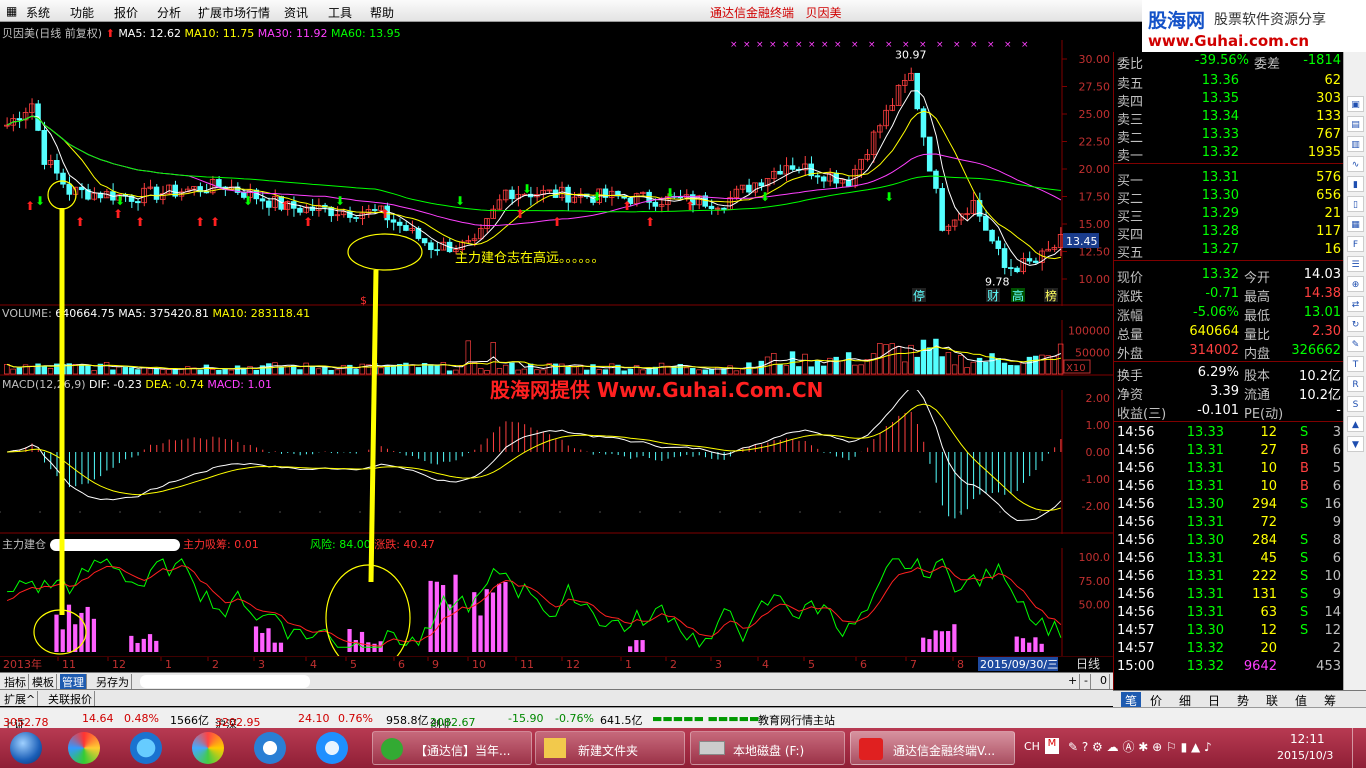  Describe the element at coordinates (1229, 197) in the screenshot. I see `quote-row-bid: 买二 13.30 656` at that location.